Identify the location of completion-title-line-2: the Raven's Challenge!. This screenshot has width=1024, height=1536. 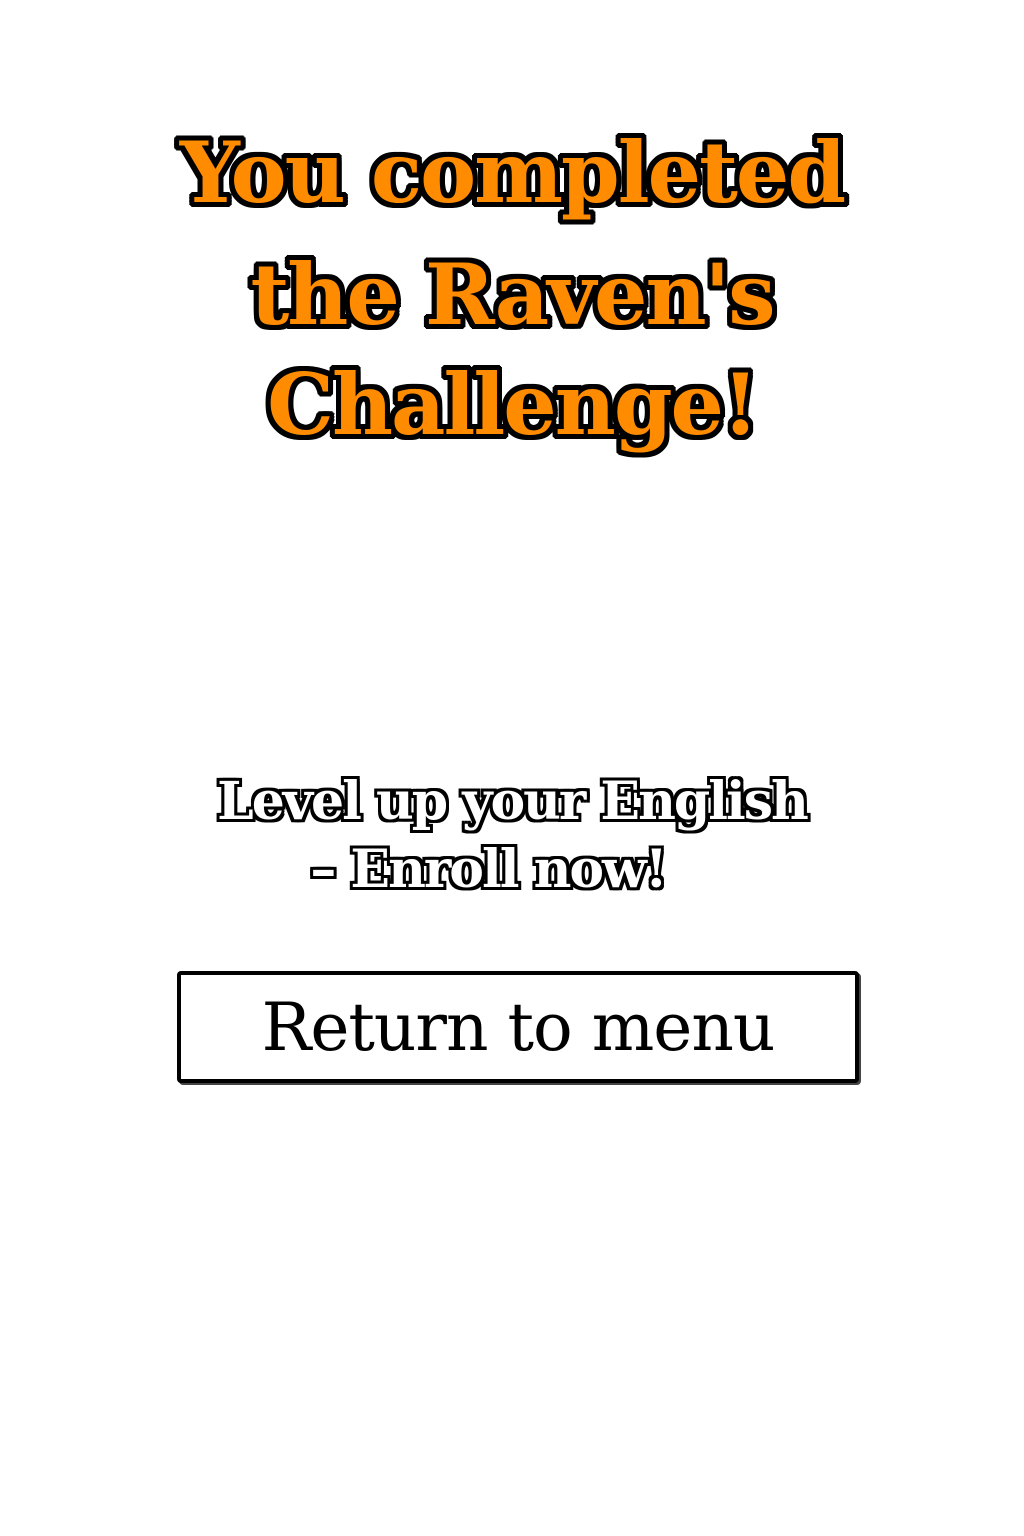
(512, 349).